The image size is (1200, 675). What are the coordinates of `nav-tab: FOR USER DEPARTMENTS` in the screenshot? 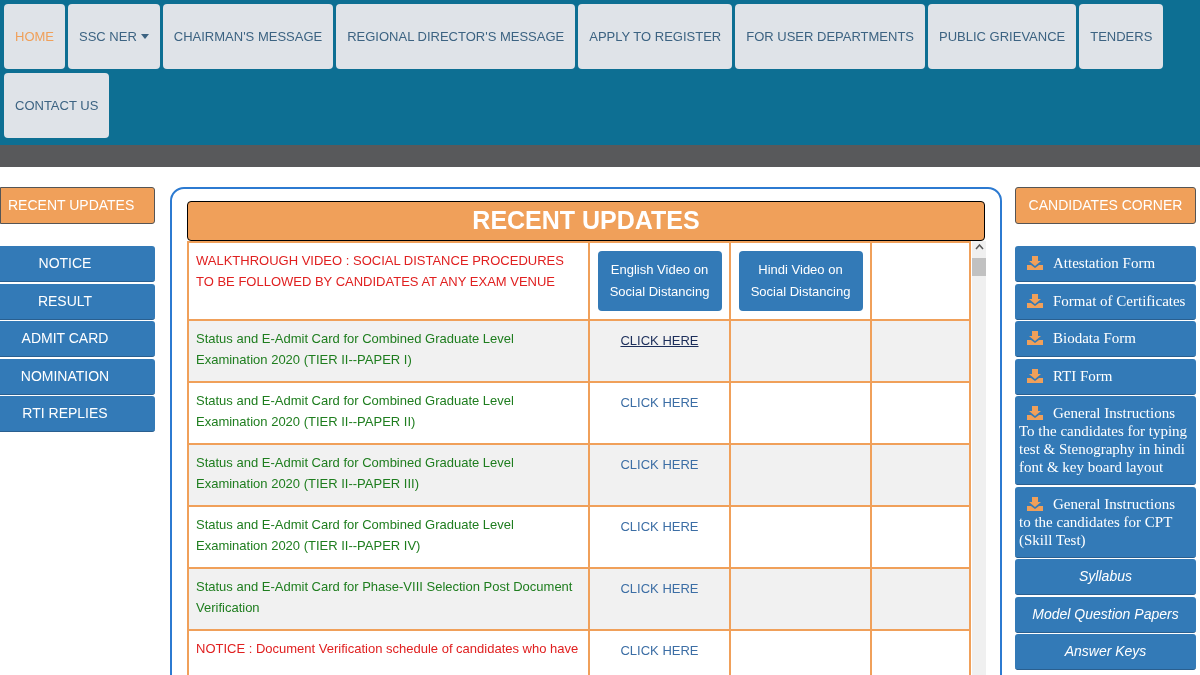 It's located at (830, 36).